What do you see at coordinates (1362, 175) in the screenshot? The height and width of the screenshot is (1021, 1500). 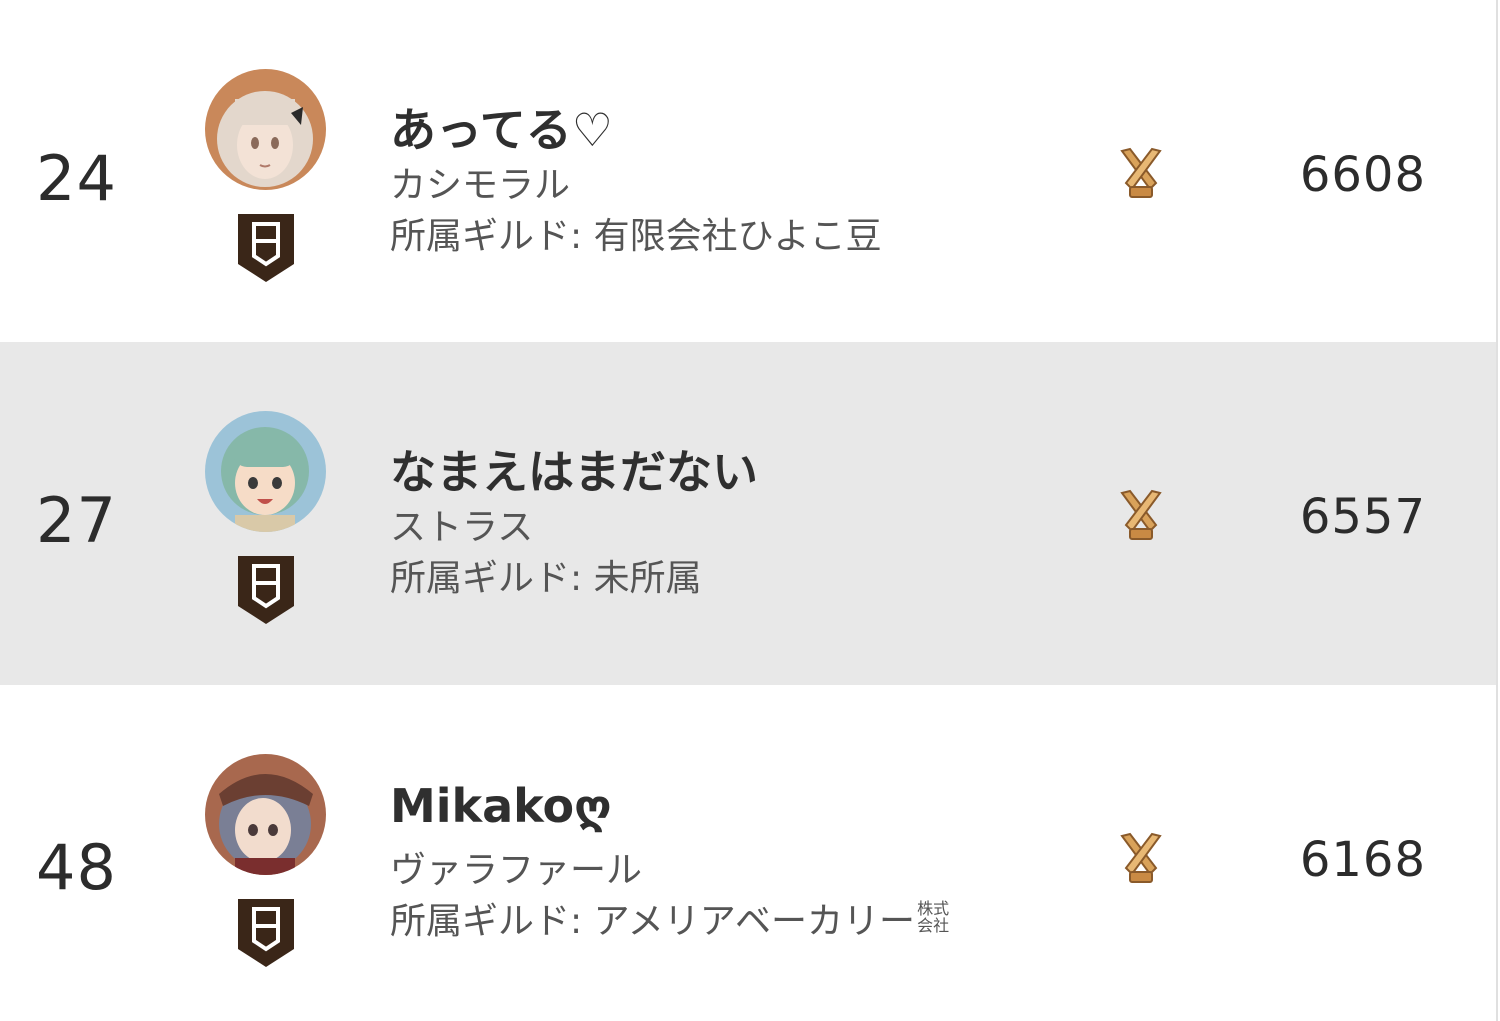 I see `score-value: 6608` at bounding box center [1362, 175].